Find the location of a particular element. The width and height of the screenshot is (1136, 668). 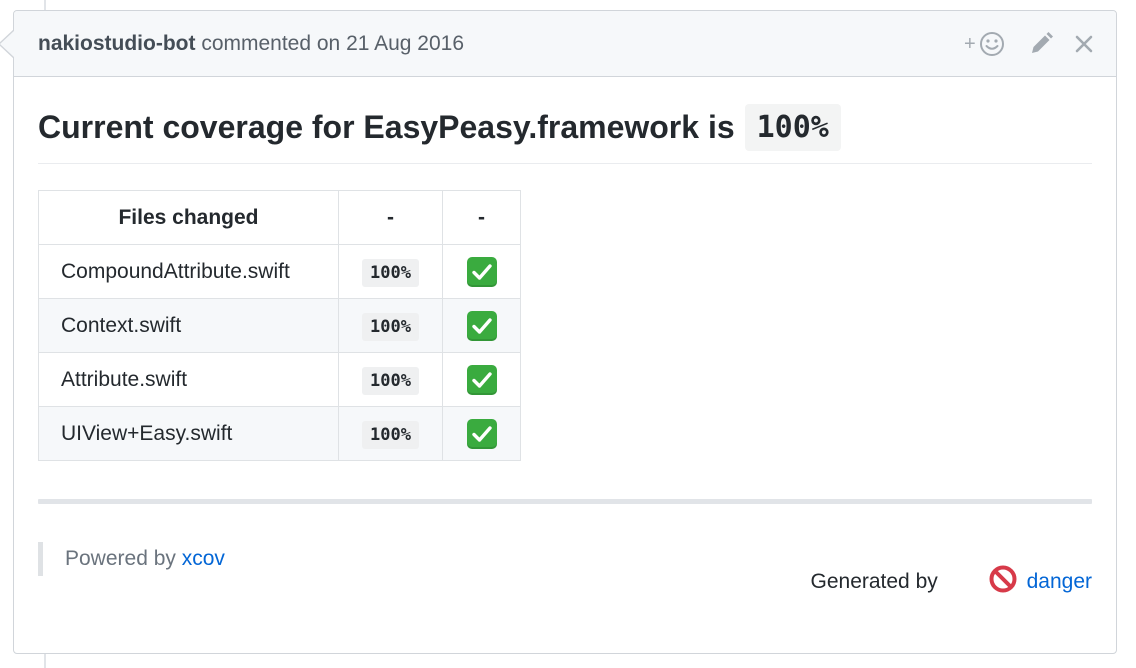

table-header-row: Files changed - - is located at coordinates (279, 217).